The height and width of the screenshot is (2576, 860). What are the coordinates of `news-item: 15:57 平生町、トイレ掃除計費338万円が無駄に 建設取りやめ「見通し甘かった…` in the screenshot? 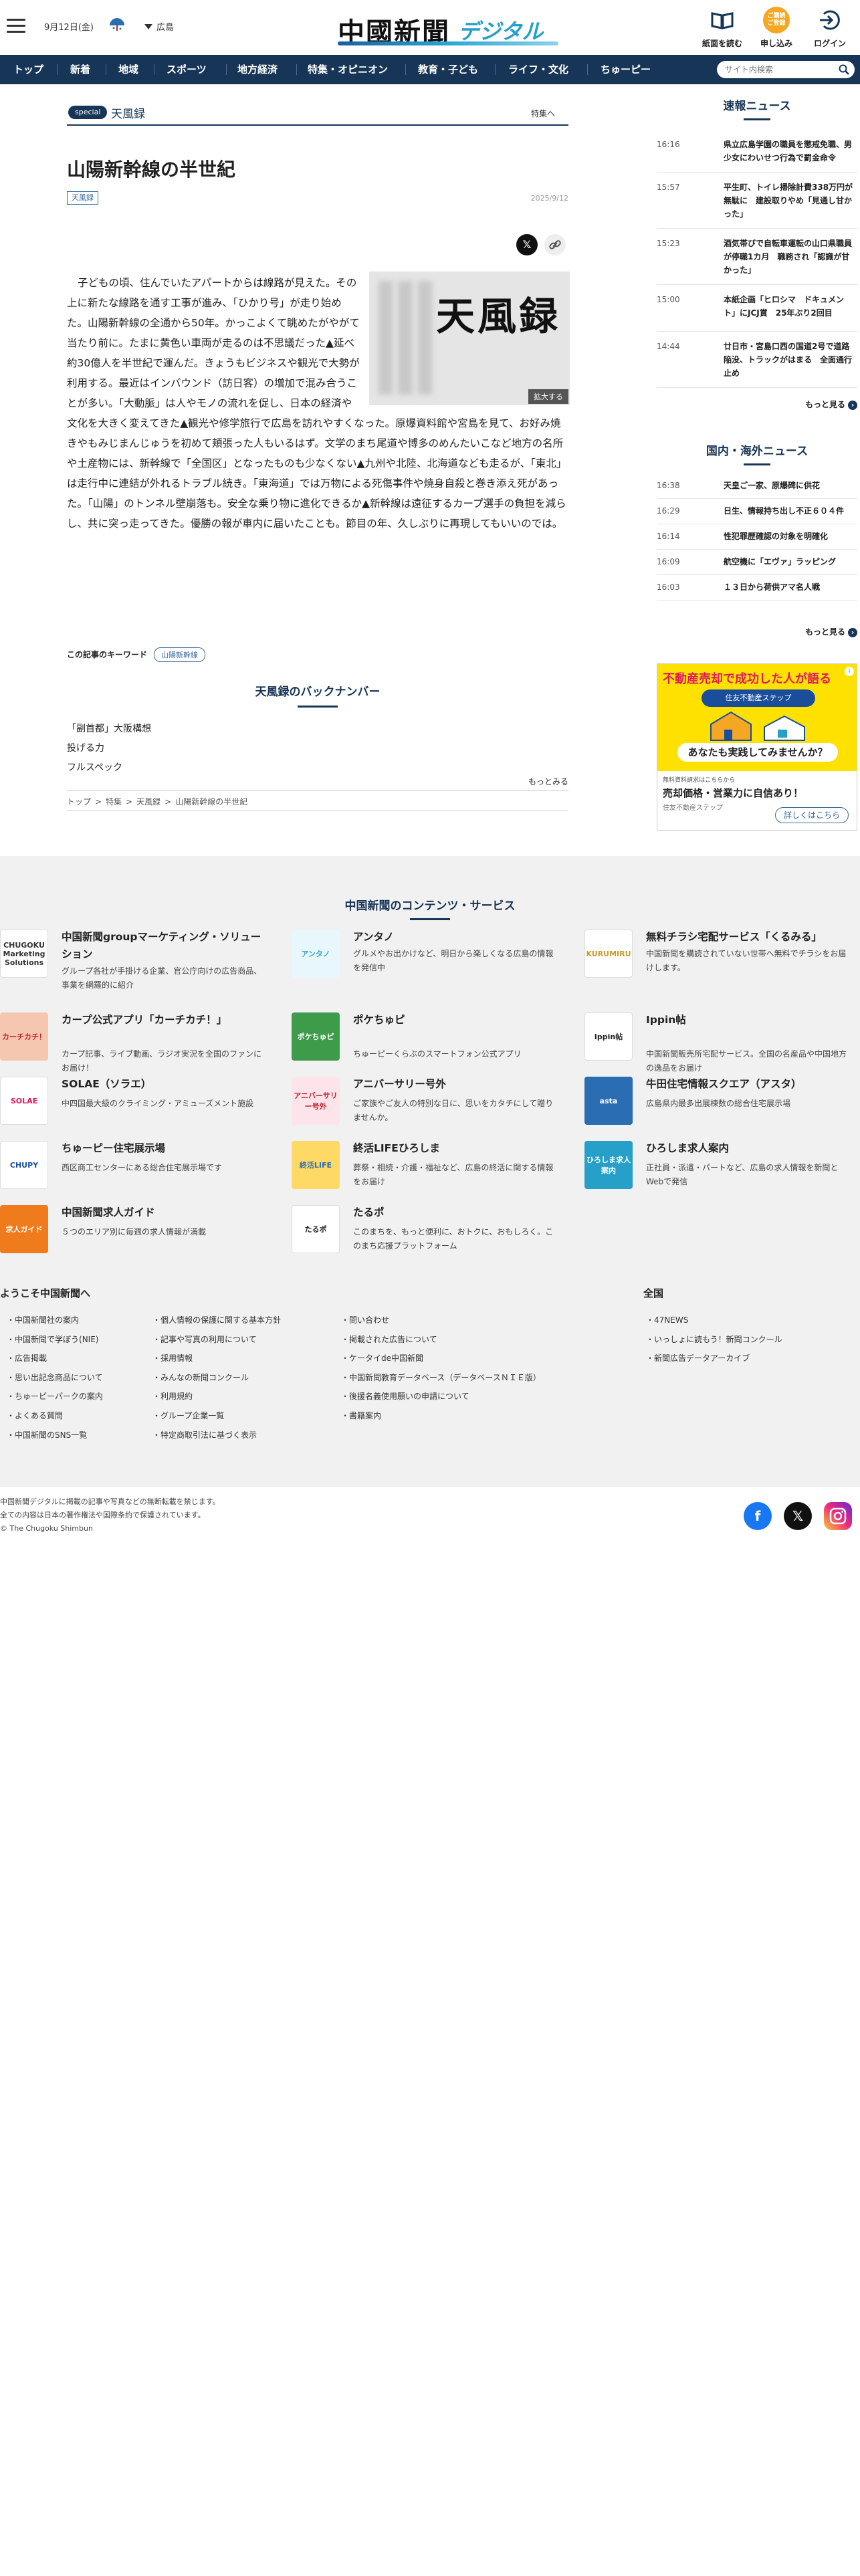 It's located at (757, 201).